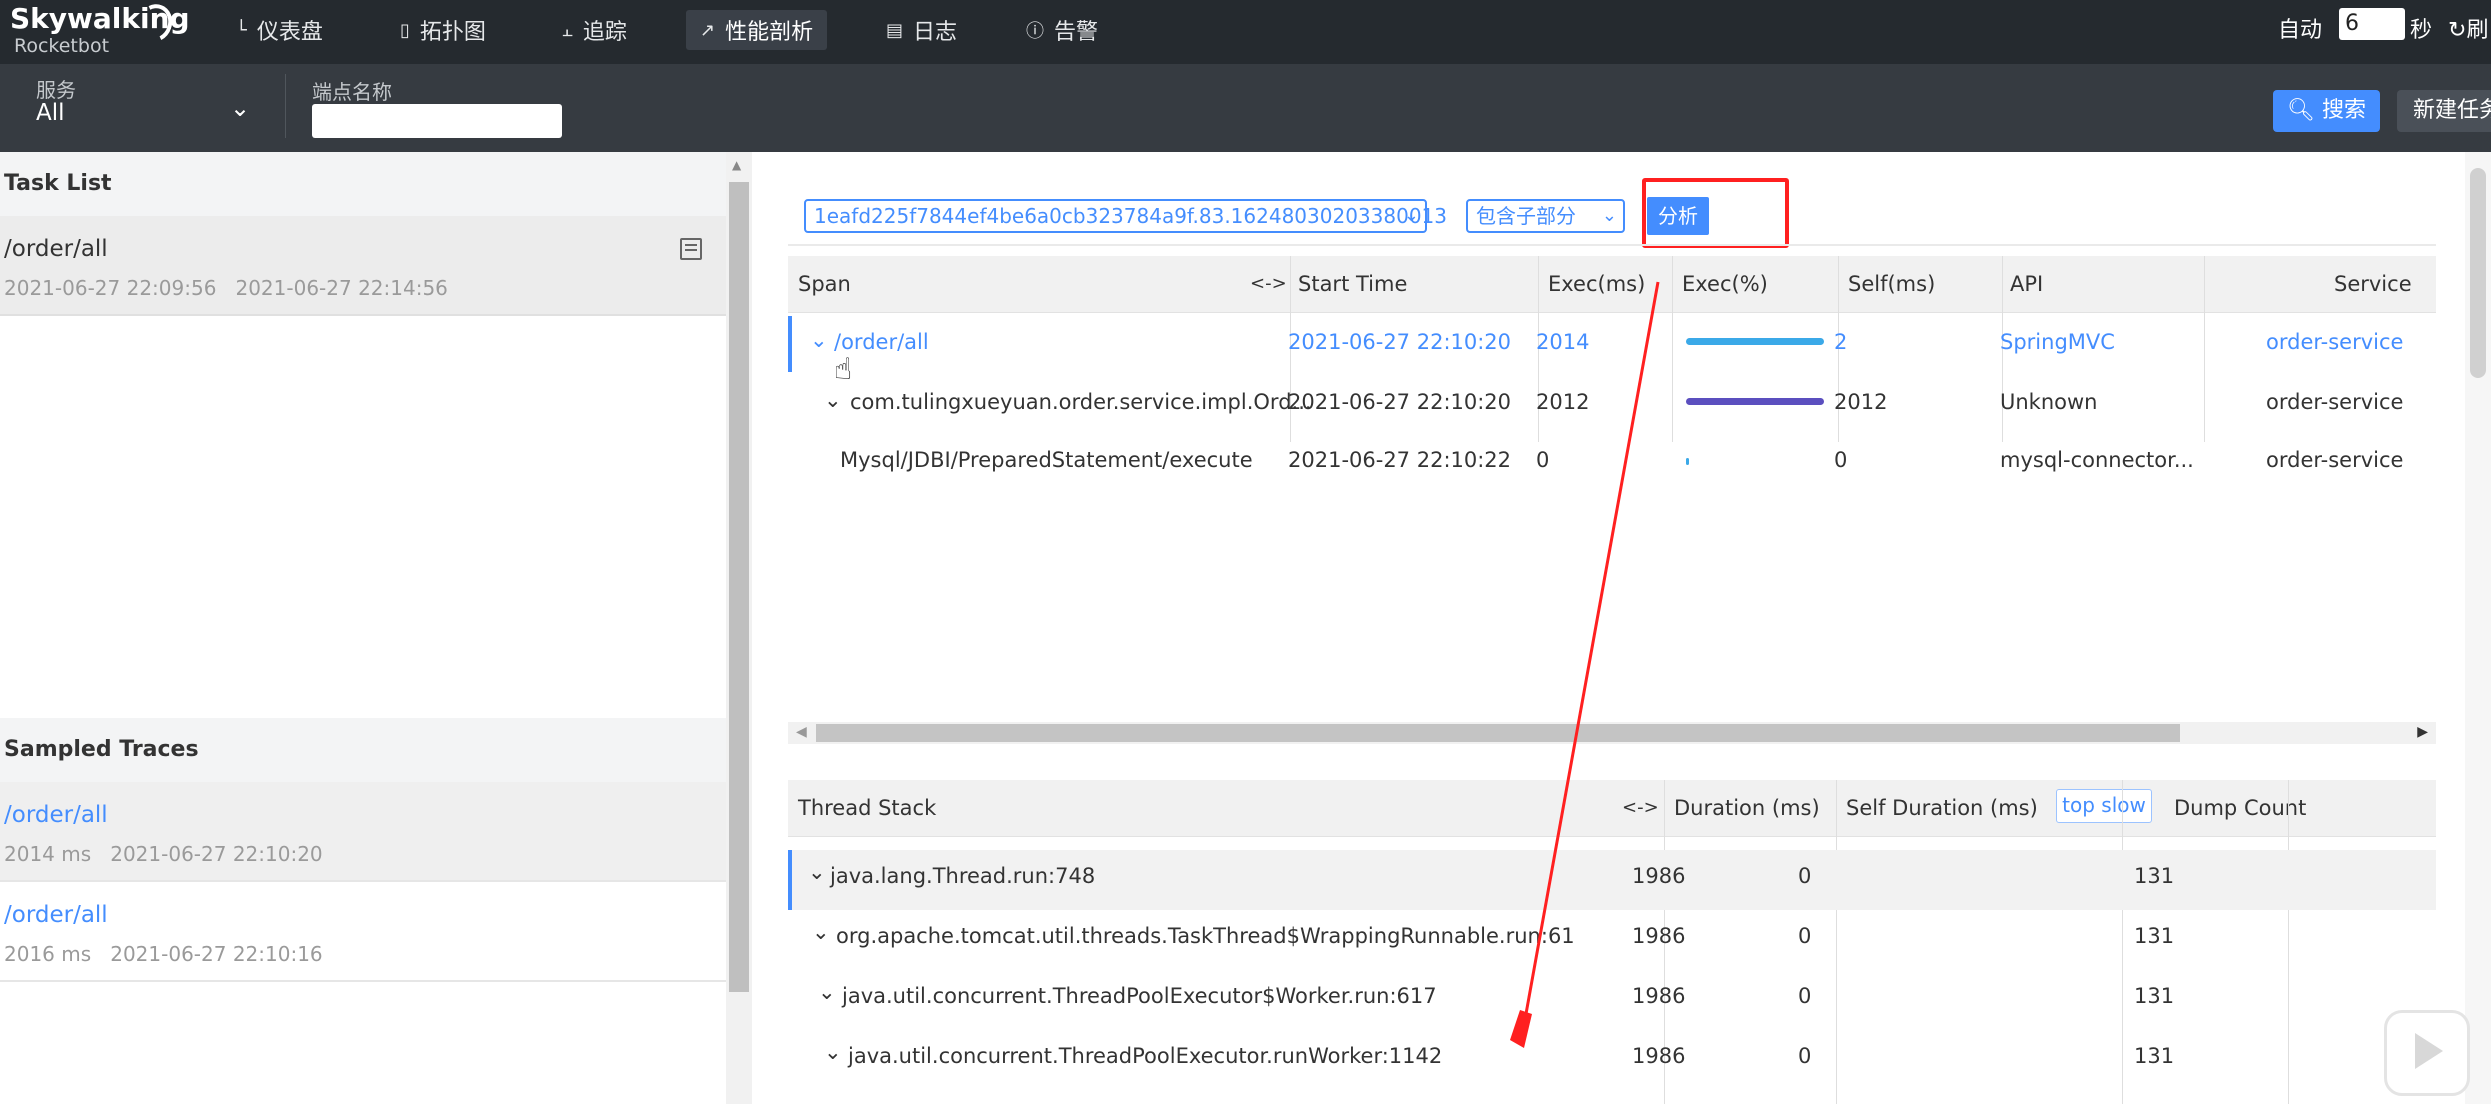 The image size is (2491, 1104). I want to click on refresh-button: ↻刷, so click(2468, 28).